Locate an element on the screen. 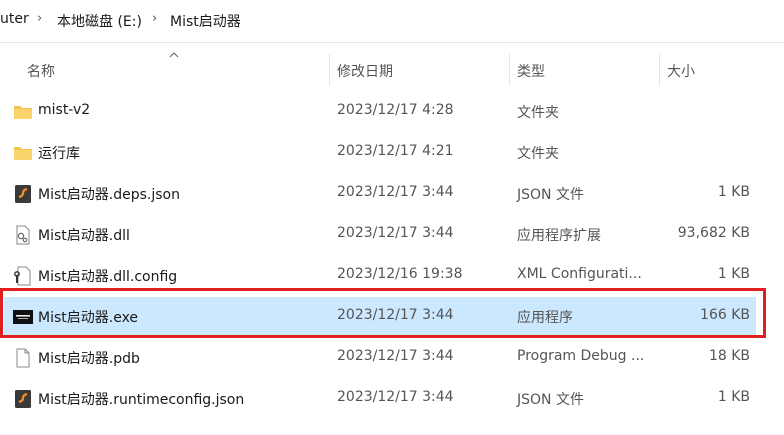 Image resolution: width=784 pixels, height=435 pixels. breadcrumb-item-folder: Mist启动器 is located at coordinates (205, 21).